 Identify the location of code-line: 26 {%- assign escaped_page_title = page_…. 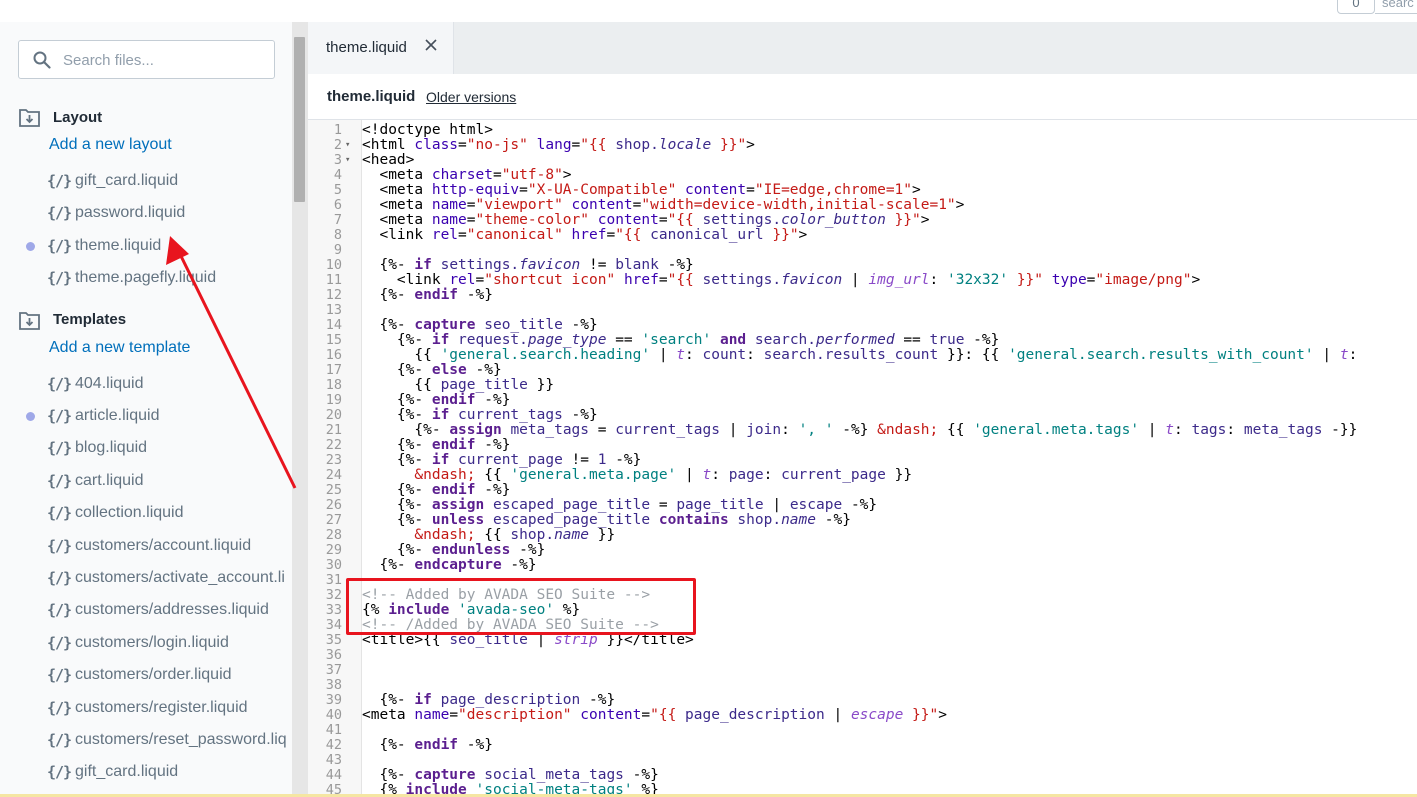
(862, 505).